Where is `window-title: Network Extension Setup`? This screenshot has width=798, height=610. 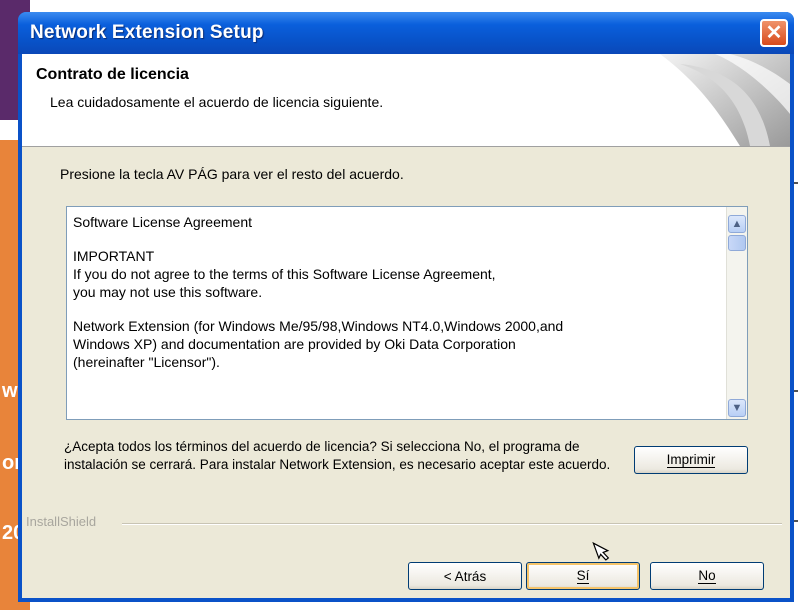
window-title: Network Extension Setup is located at coordinates (147, 32).